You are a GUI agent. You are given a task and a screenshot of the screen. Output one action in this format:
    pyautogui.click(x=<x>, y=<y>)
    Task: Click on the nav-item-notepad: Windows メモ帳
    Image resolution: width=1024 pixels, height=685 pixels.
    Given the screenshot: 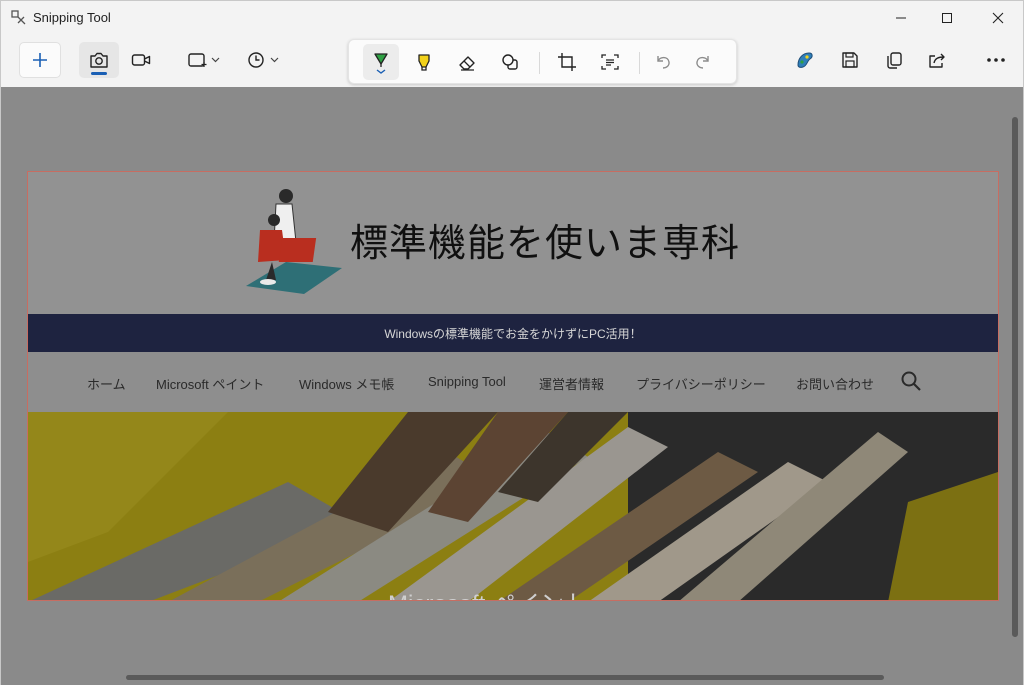 What is the action you would take?
    pyautogui.click(x=346, y=383)
    